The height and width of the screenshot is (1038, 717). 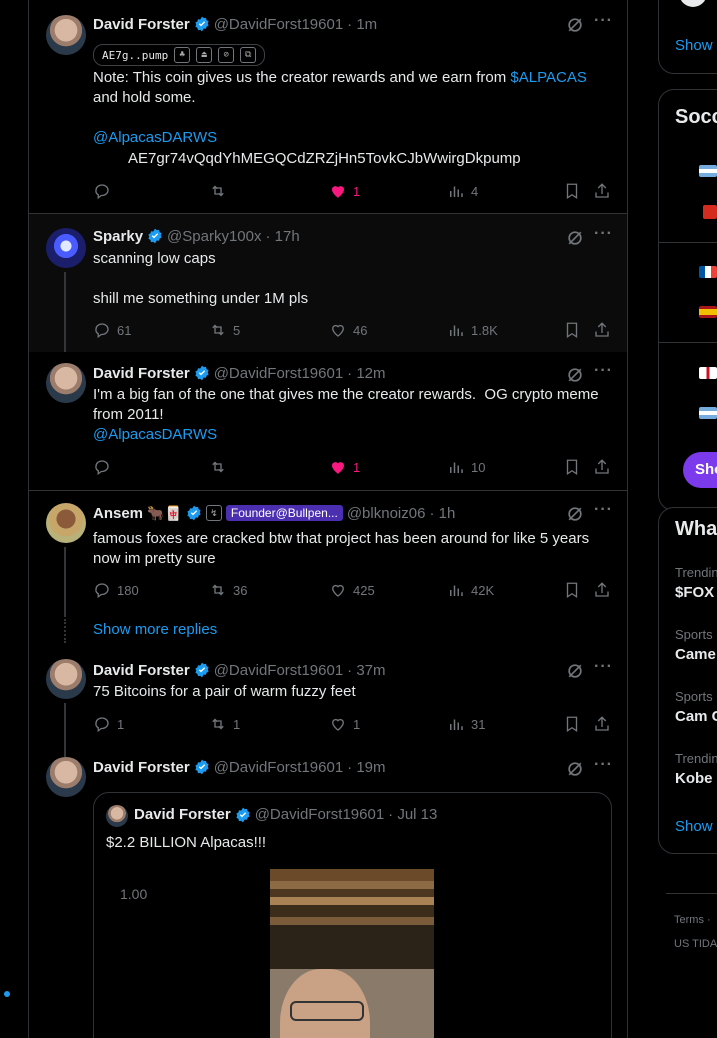 I want to click on england-flag-icon, so click(x=708, y=373).